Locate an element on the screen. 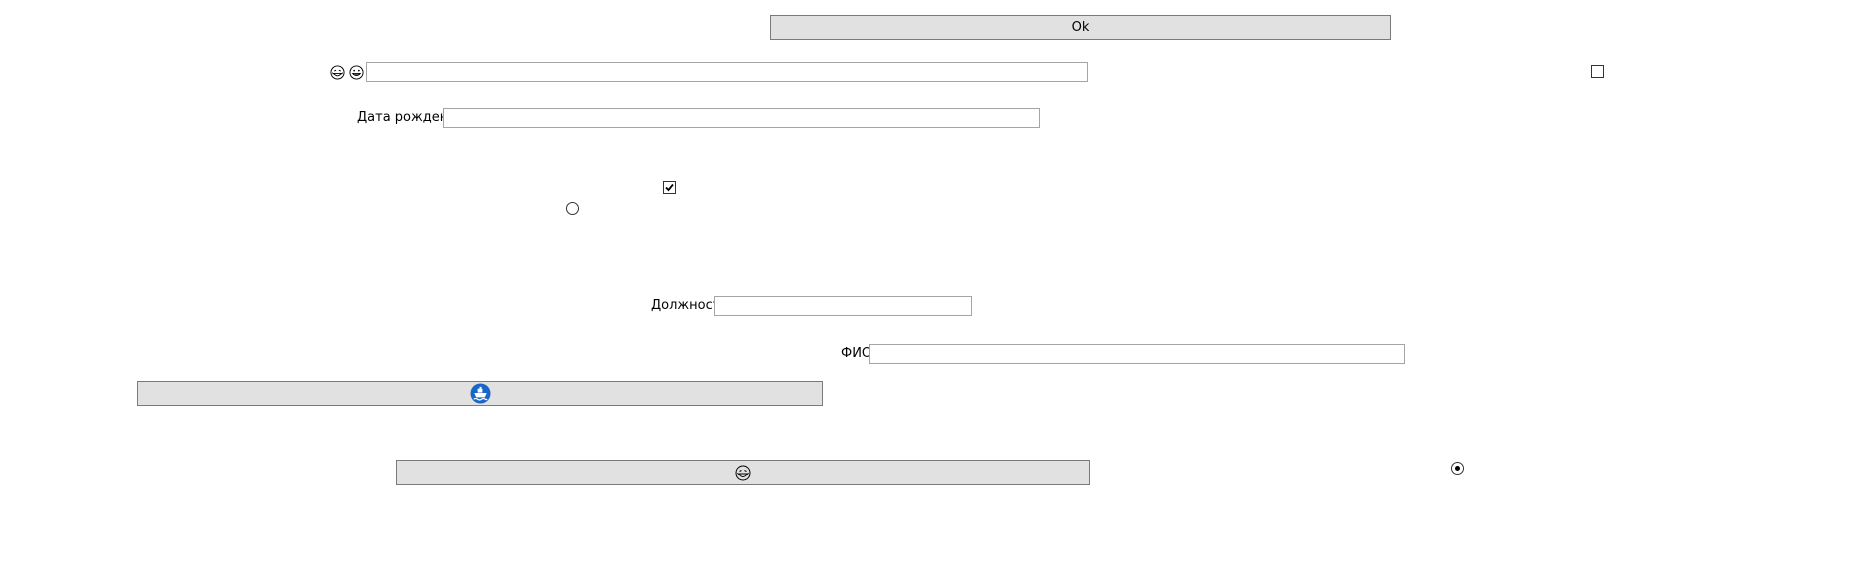 The width and height of the screenshot is (1874, 564). top-text-field is located at coordinates (727, 72).